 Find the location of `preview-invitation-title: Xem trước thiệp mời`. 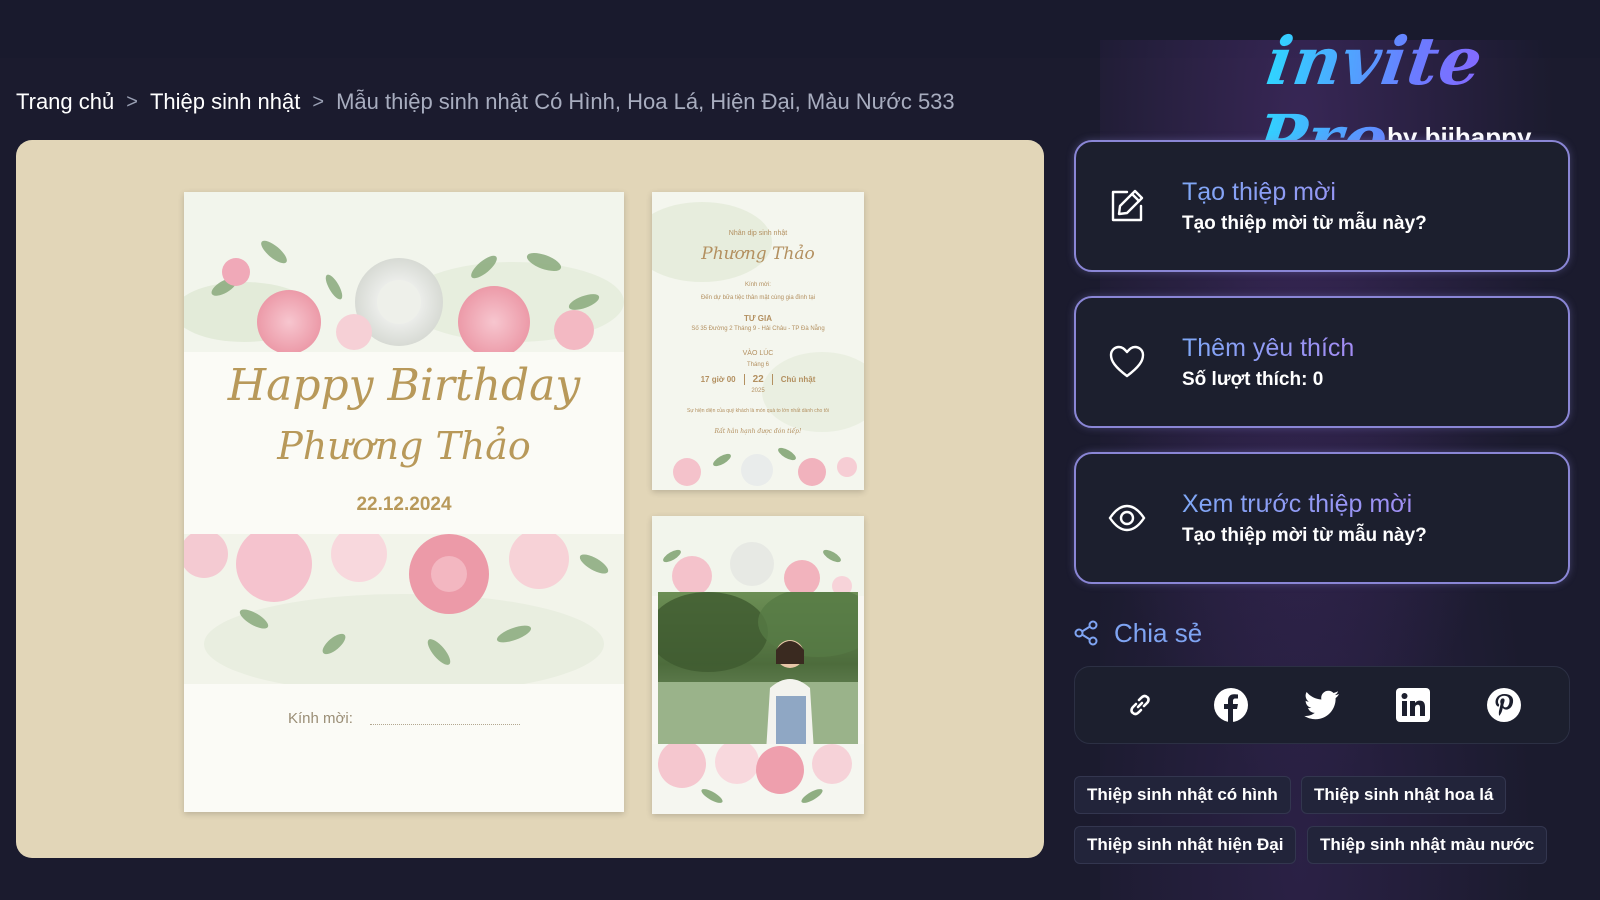

preview-invitation-title: Xem trước thiệp mời is located at coordinates (1304, 504).